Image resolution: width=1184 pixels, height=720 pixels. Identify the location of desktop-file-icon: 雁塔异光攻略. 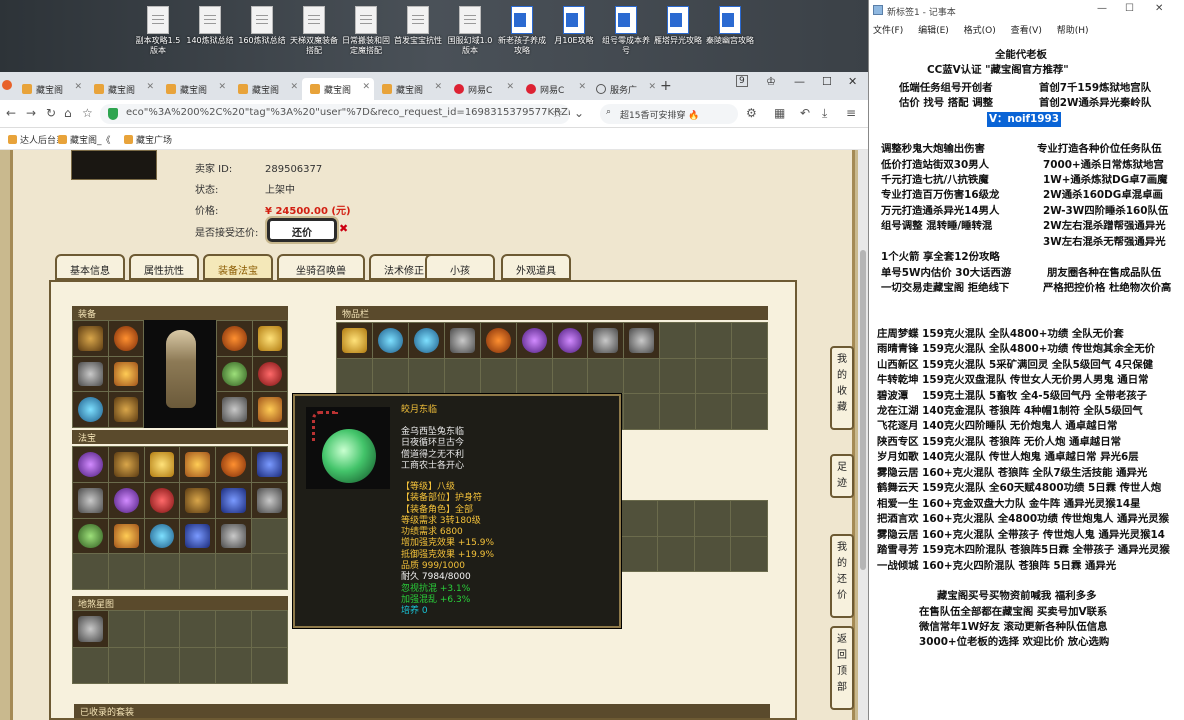
(678, 26).